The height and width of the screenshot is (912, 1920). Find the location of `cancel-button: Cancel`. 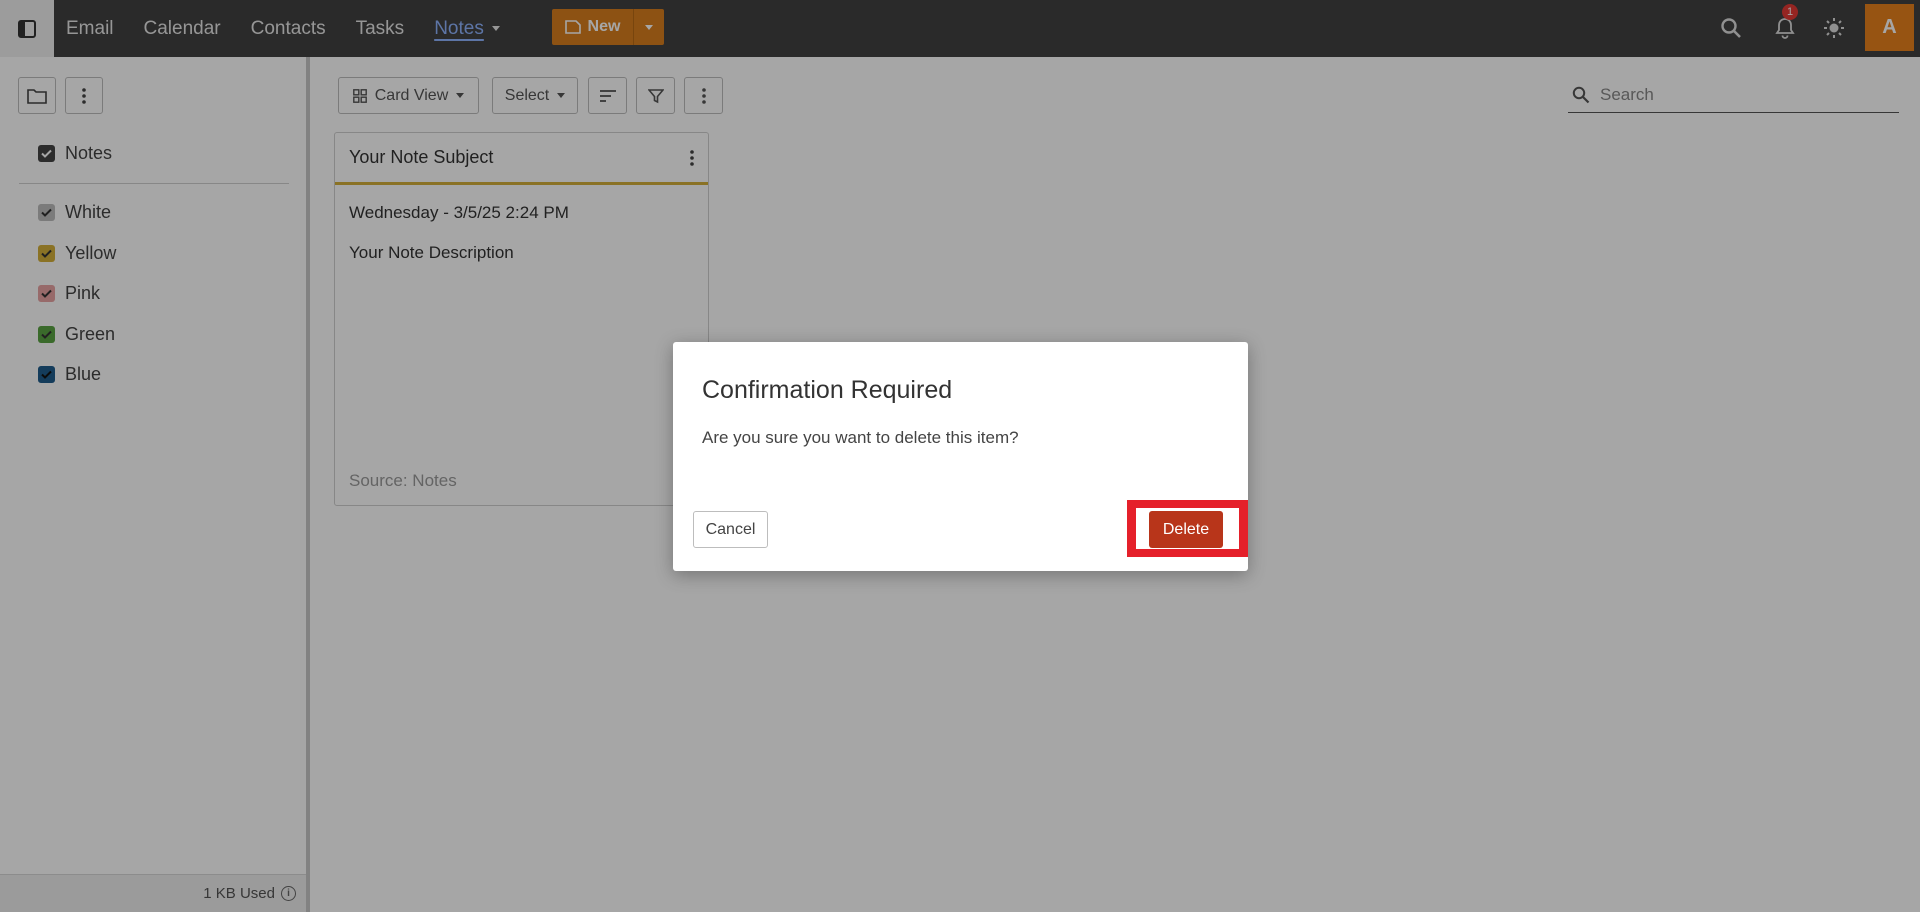

cancel-button: Cancel is located at coordinates (730, 529).